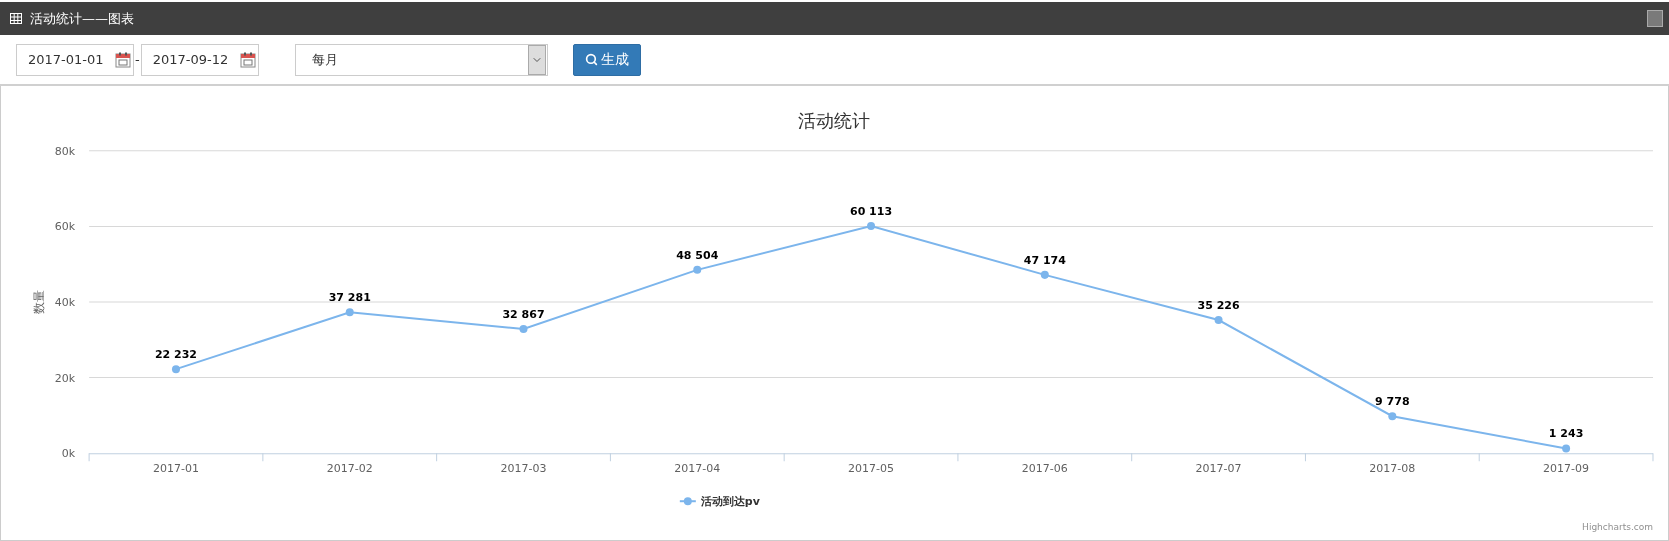 This screenshot has width=1669, height=541. I want to click on generate-button: 生成, so click(606, 59).